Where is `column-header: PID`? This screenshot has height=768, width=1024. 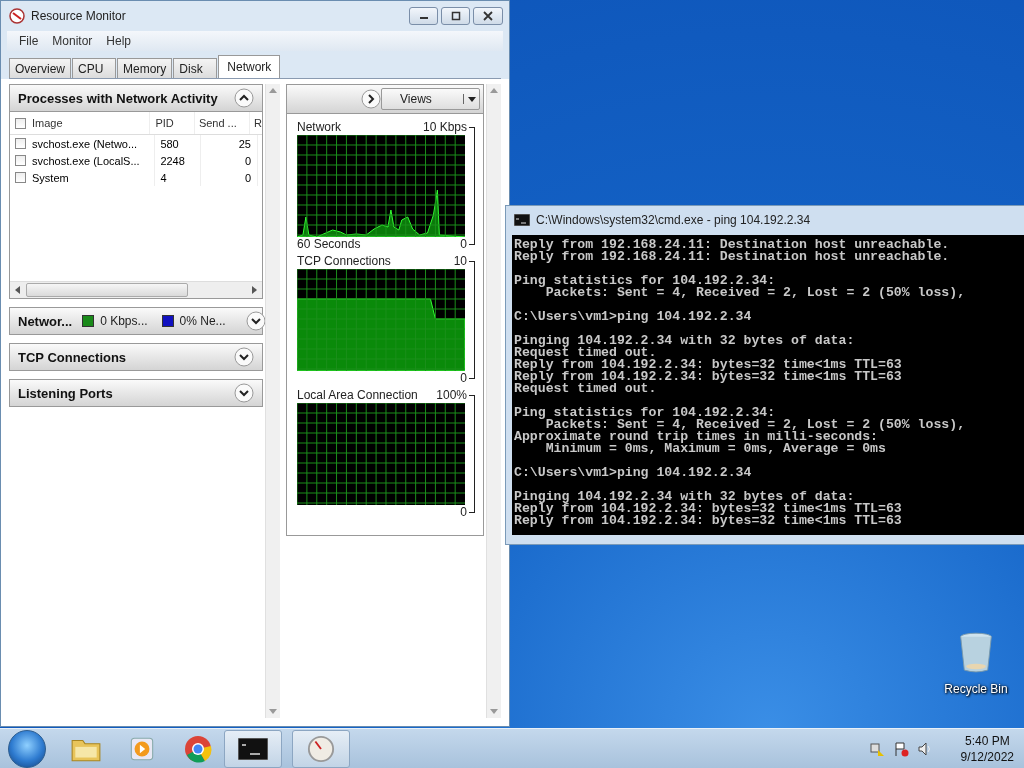
column-header: PID is located at coordinates (172, 123).